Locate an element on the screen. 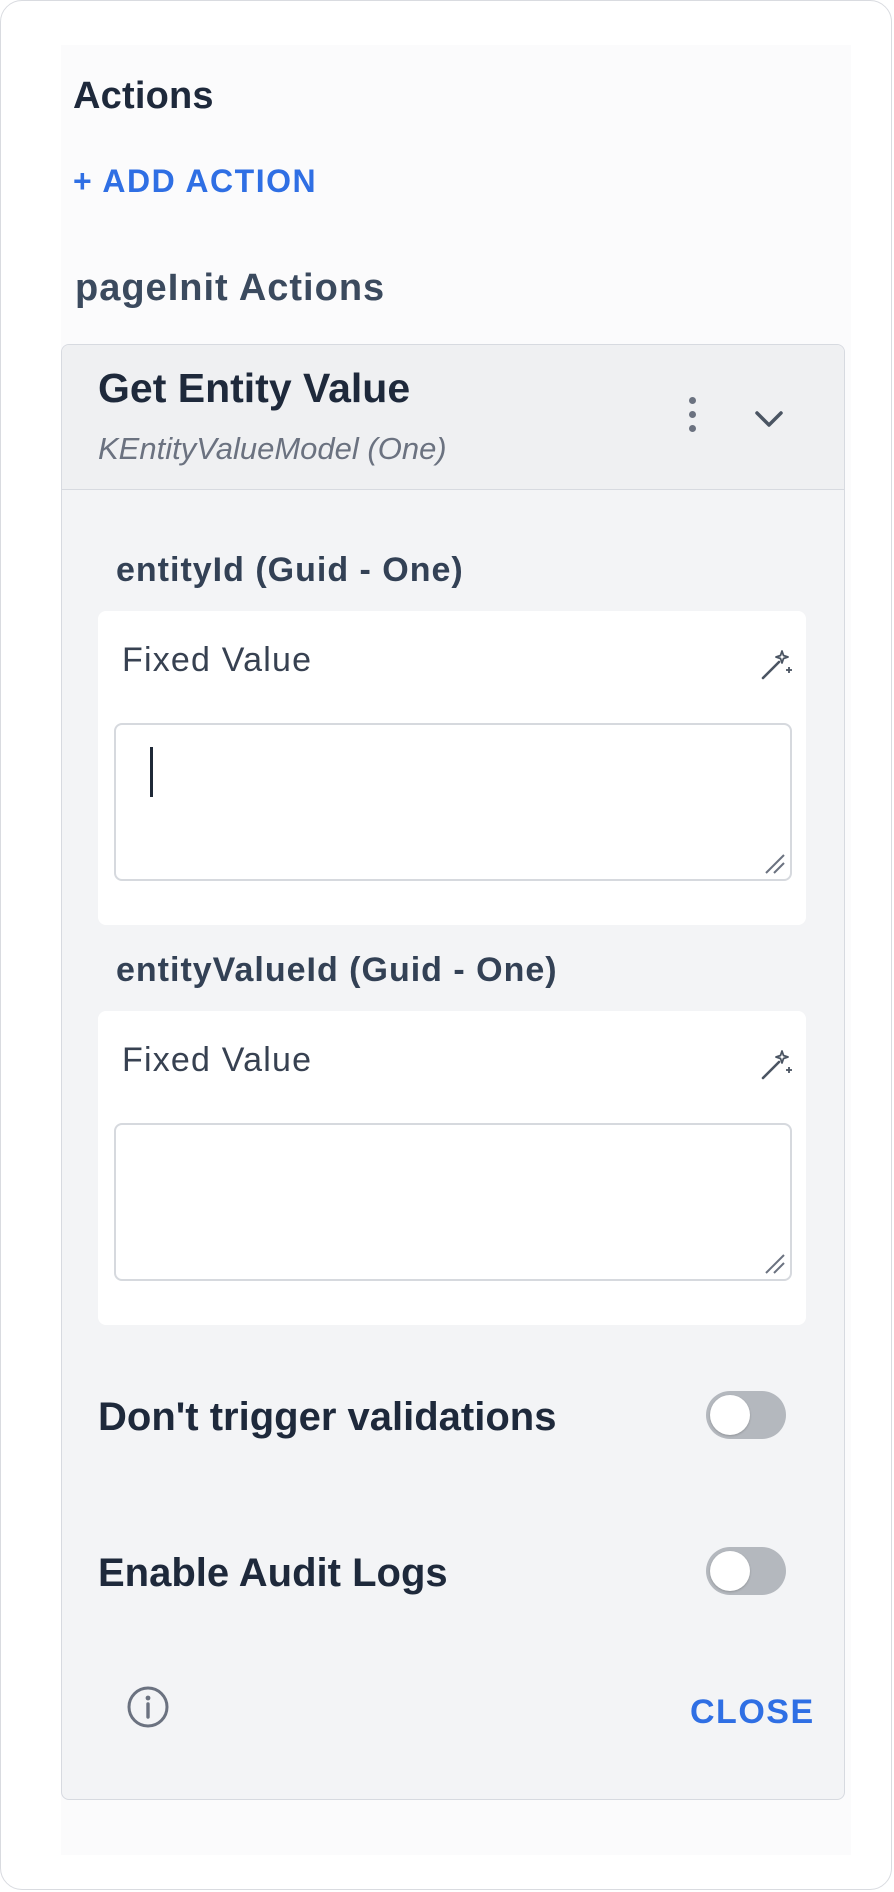 This screenshot has height=1892, width=894. action-card-header: Get Entity Value KEntityValueModel (One) is located at coordinates (453, 417).